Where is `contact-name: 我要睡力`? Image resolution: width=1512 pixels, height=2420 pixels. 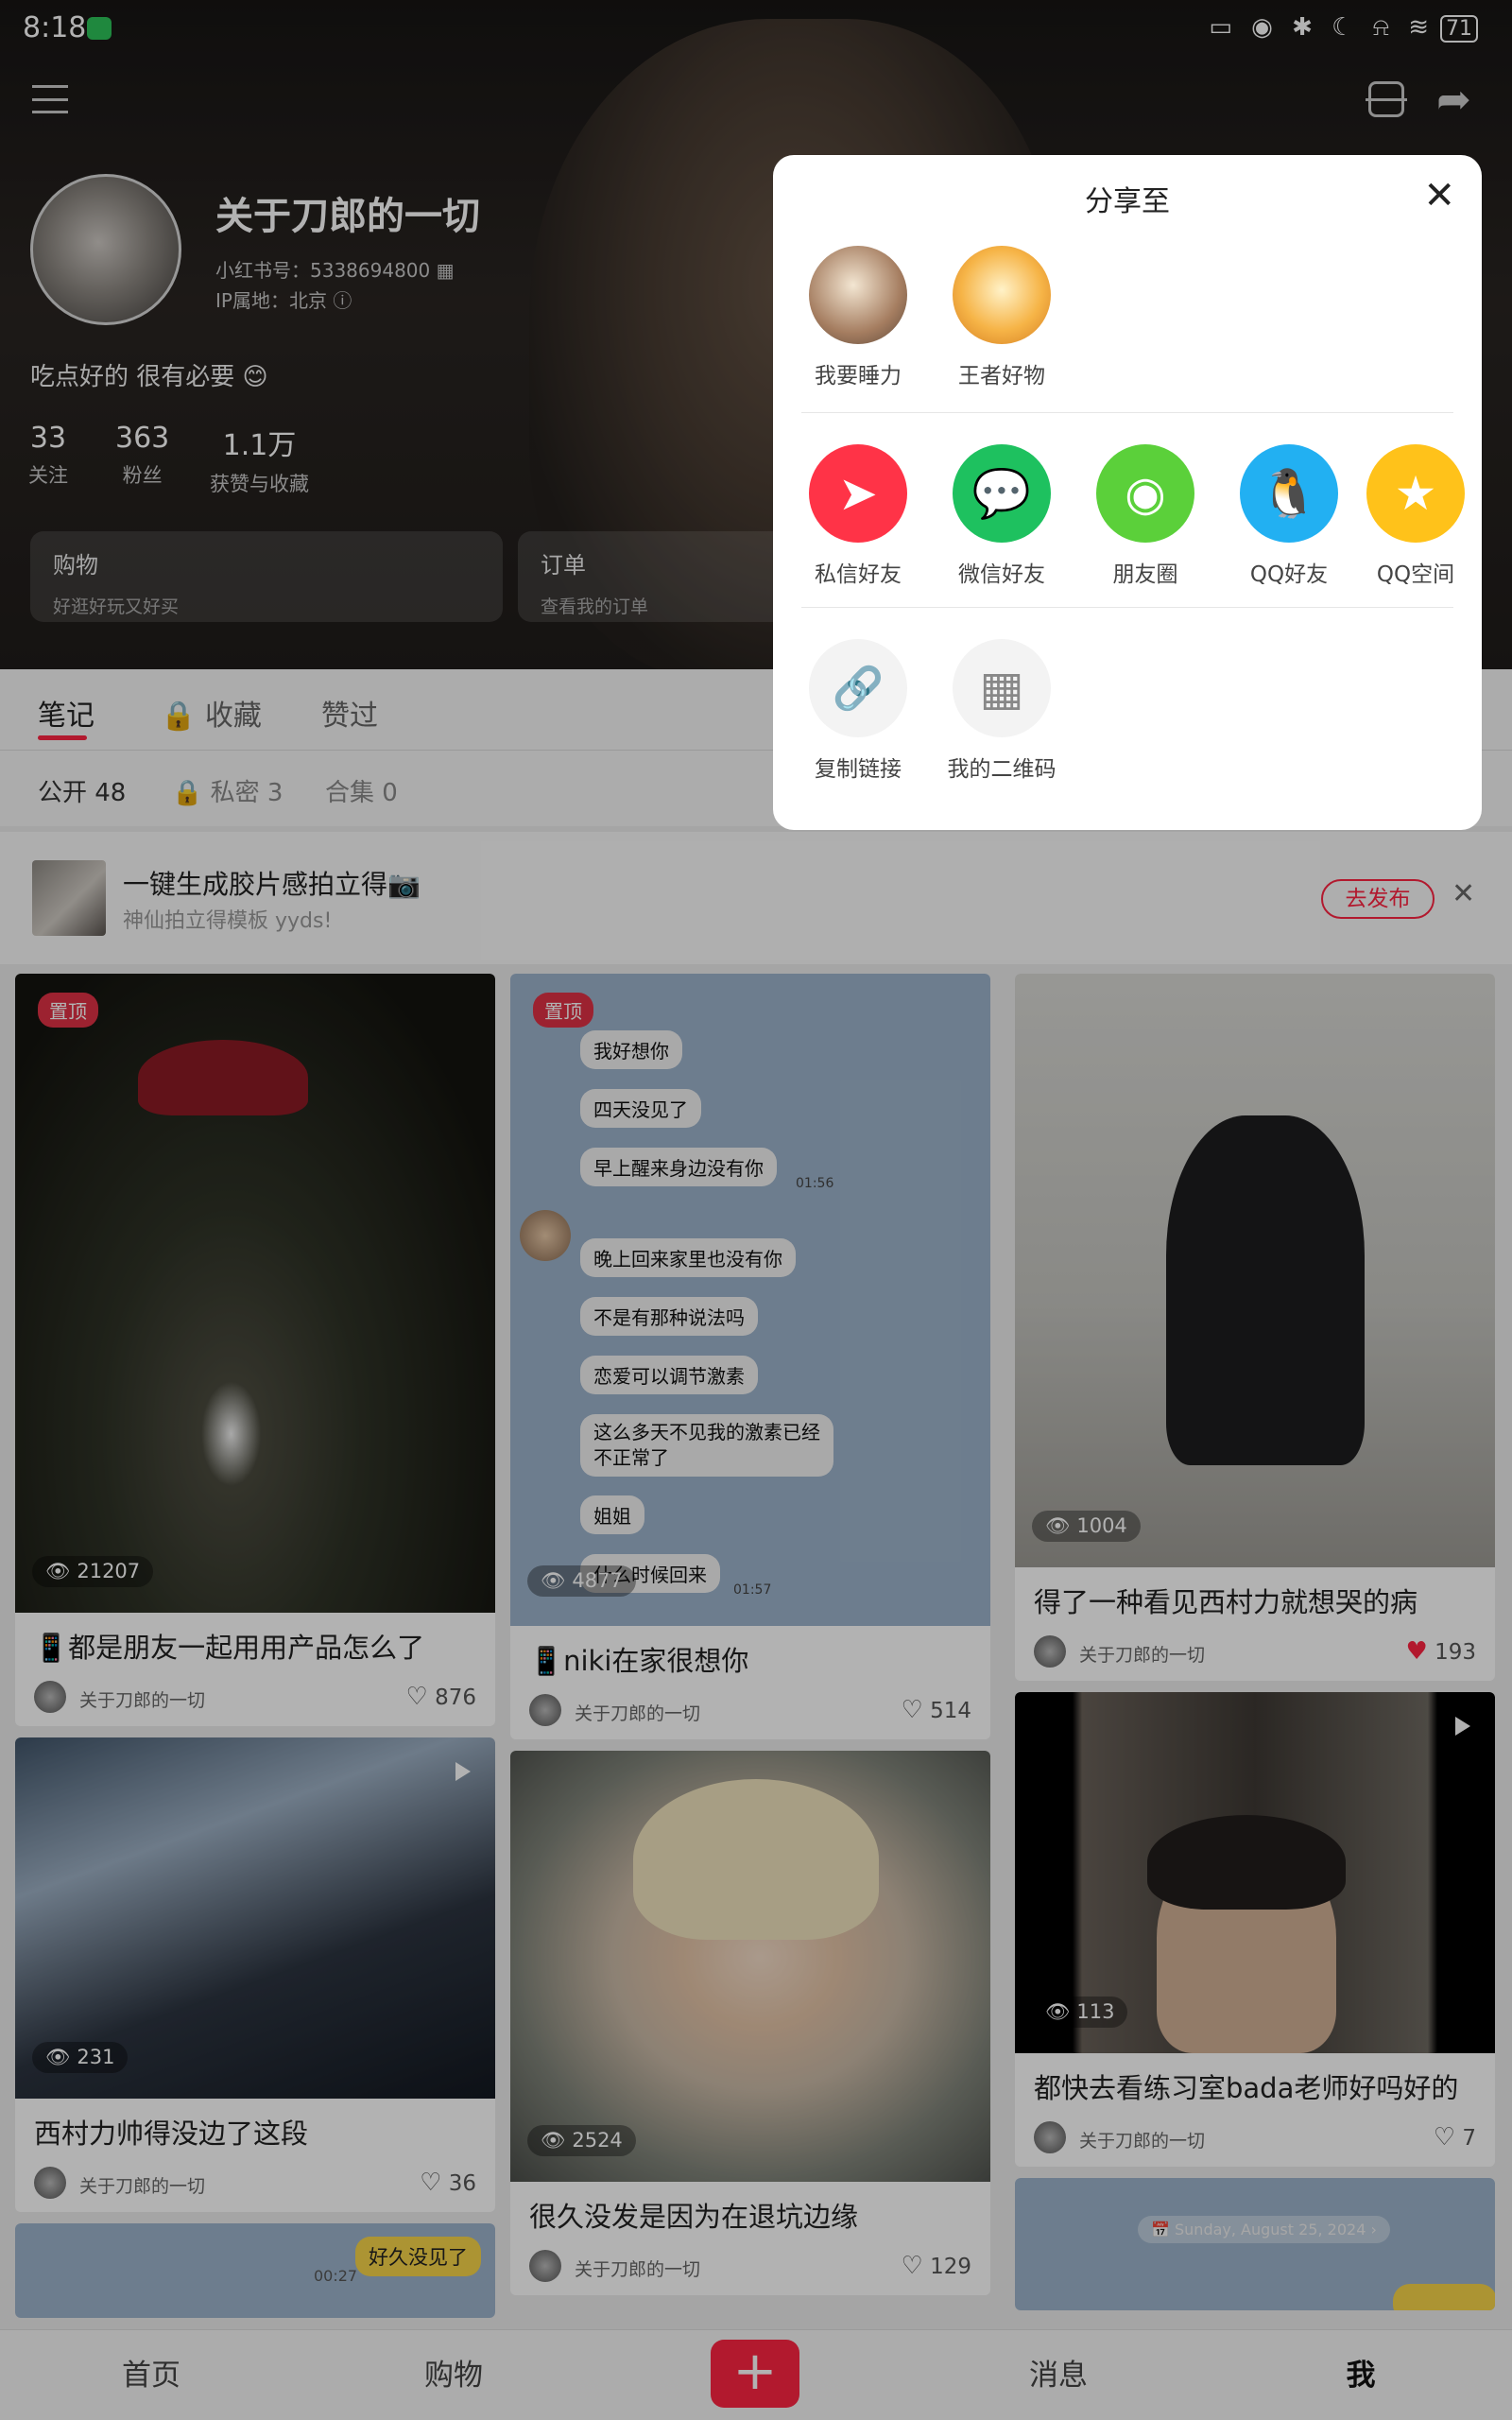 contact-name: 我要睡力 is located at coordinates (858, 376).